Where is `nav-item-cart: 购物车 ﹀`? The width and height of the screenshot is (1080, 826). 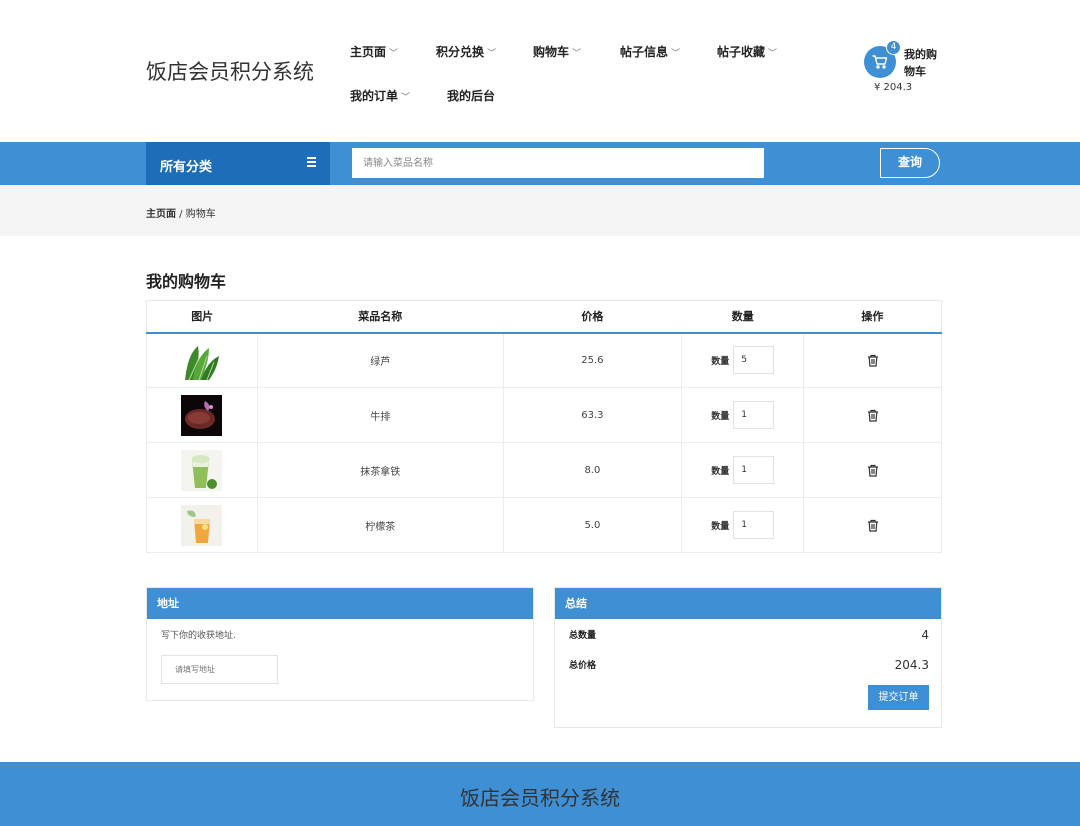 nav-item-cart: 购物车 ﹀ is located at coordinates (557, 51).